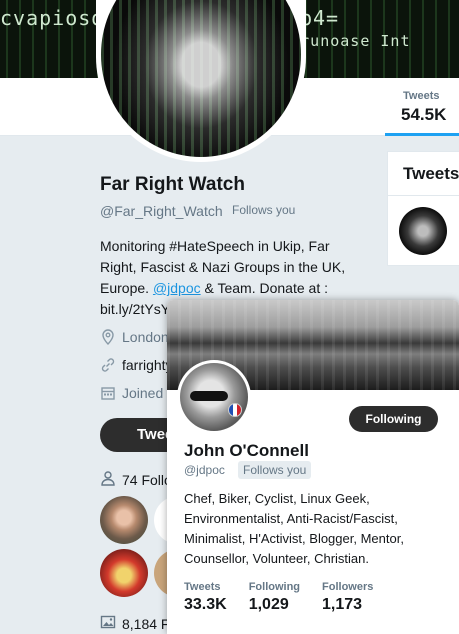 This screenshot has width=459, height=634. Describe the element at coordinates (108, 365) in the screenshot. I see `link-icon` at that location.